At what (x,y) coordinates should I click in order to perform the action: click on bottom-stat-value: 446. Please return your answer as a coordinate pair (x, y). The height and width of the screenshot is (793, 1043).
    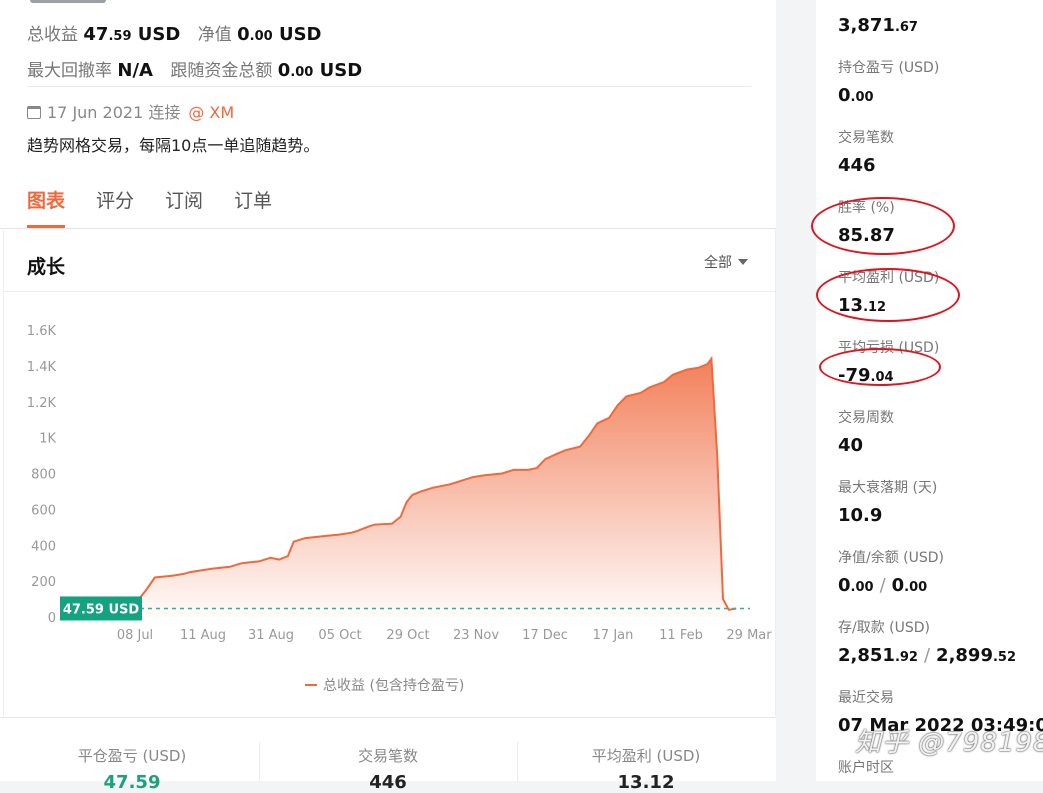
    Looking at the image, I should click on (388, 782).